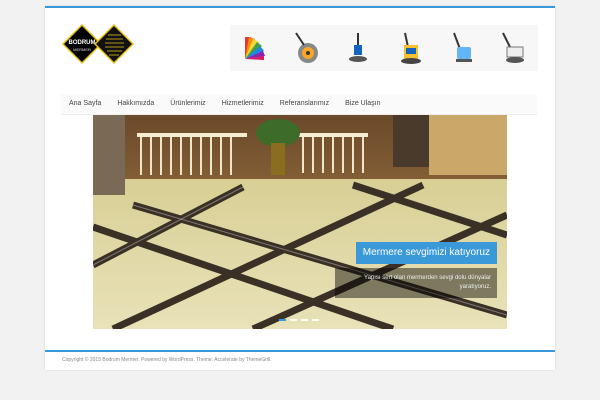 The image size is (600, 400). Describe the element at coordinates (254, 48) in the screenshot. I see `color-swatches-icon` at that location.